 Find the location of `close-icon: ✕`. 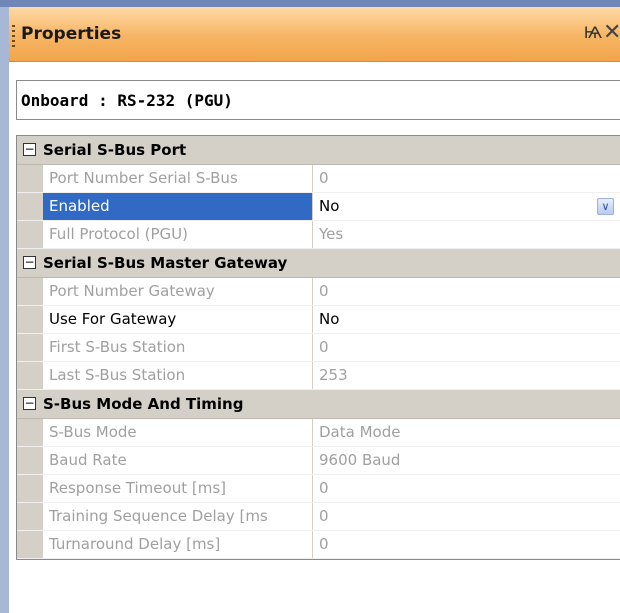

close-icon: ✕ is located at coordinates (611, 33).